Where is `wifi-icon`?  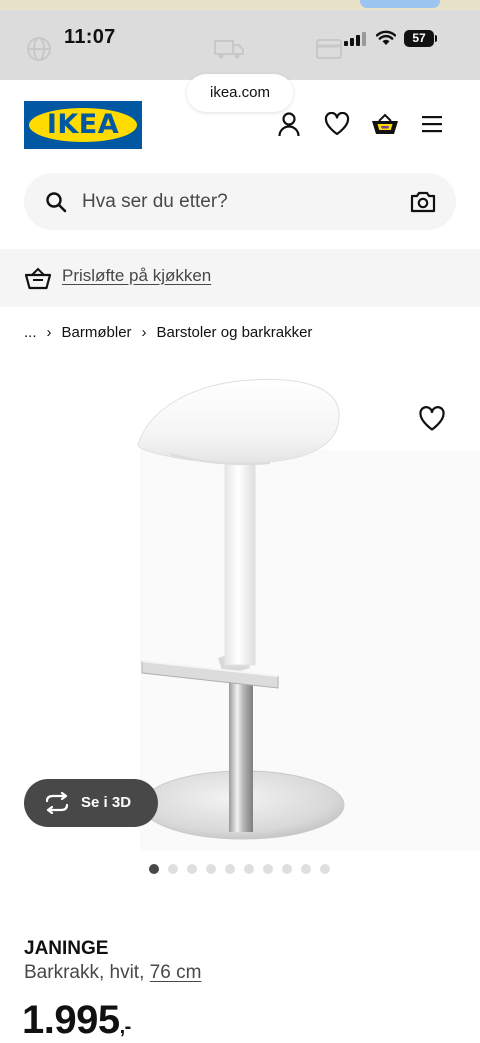 wifi-icon is located at coordinates (386, 37).